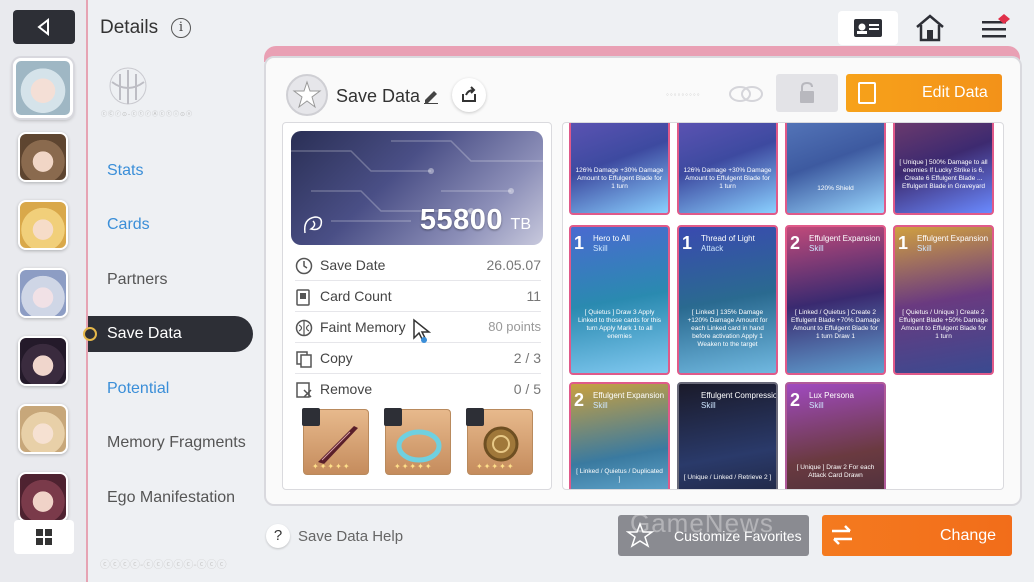 The width and height of the screenshot is (1034, 582). Describe the element at coordinates (955, 92) in the screenshot. I see `edit-data-label: Edit Data` at that location.